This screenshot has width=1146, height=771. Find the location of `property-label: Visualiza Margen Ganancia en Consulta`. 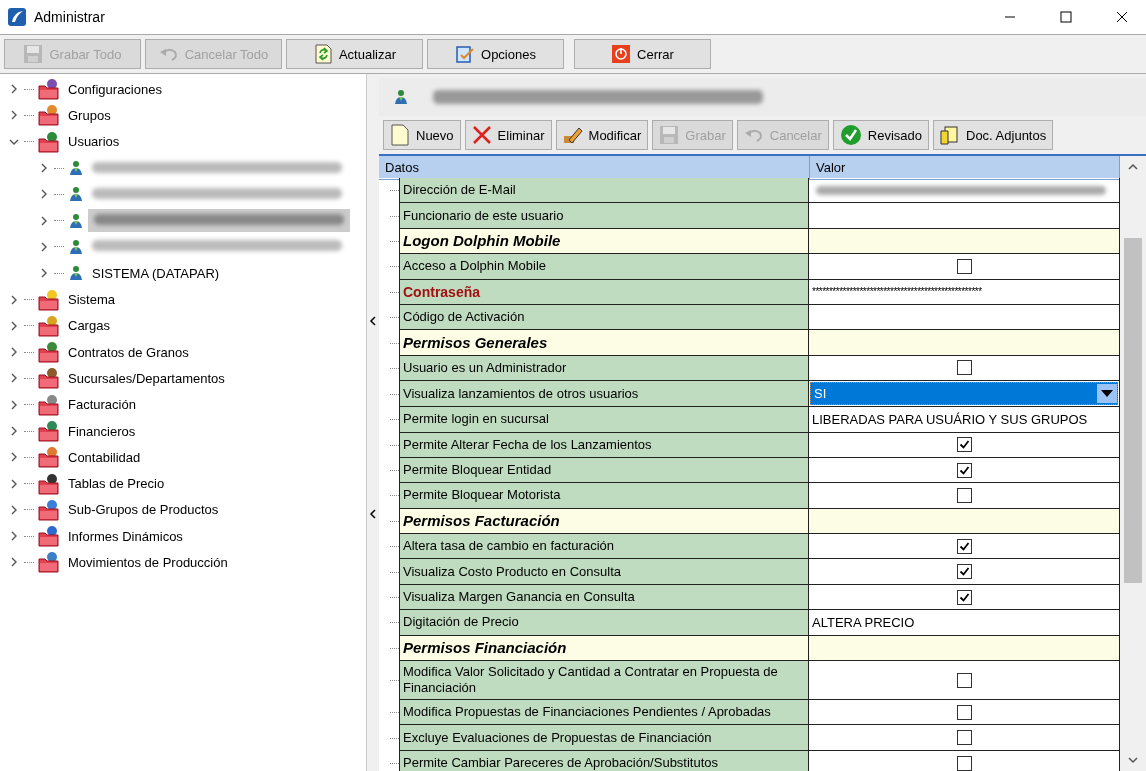

property-label: Visualiza Margen Ganancia en Consulta is located at coordinates (604, 597).